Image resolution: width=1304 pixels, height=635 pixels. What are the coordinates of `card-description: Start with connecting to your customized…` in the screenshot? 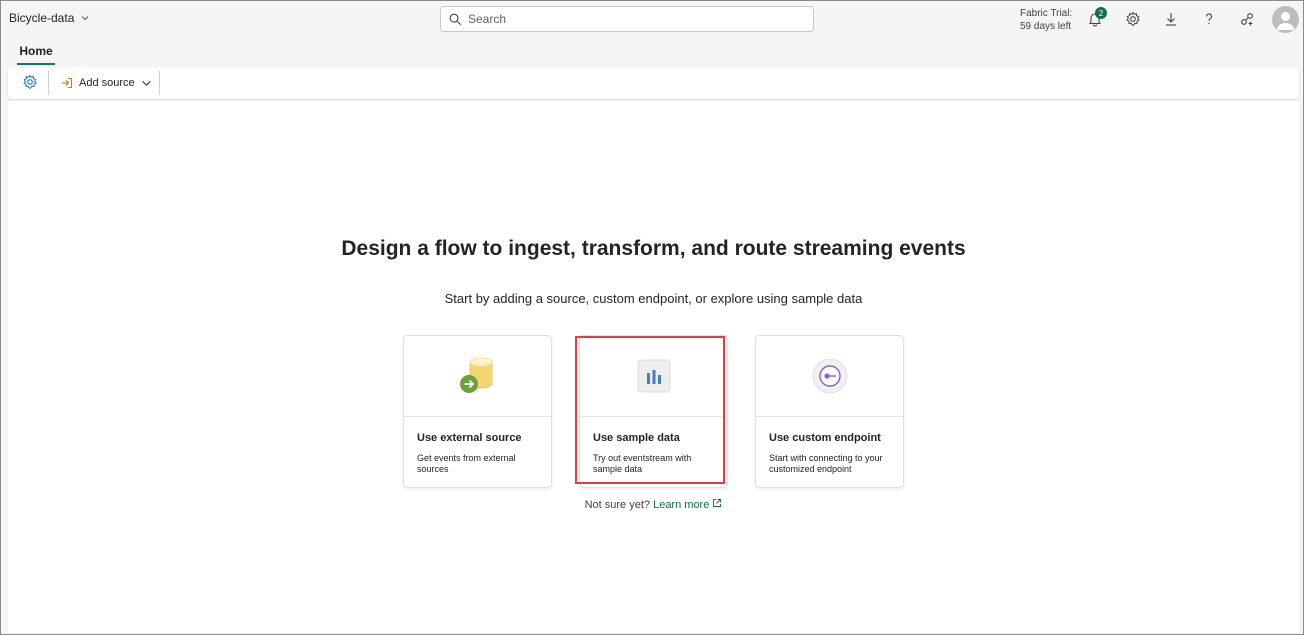 It's located at (826, 463).